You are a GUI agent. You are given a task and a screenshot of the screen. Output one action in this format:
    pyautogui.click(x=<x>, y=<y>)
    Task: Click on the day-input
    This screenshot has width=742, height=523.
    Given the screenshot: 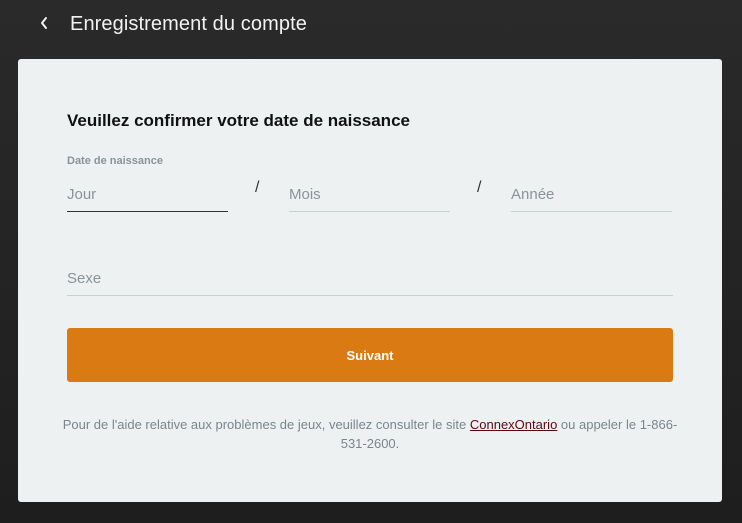 What is the action you would take?
    pyautogui.click(x=147, y=194)
    